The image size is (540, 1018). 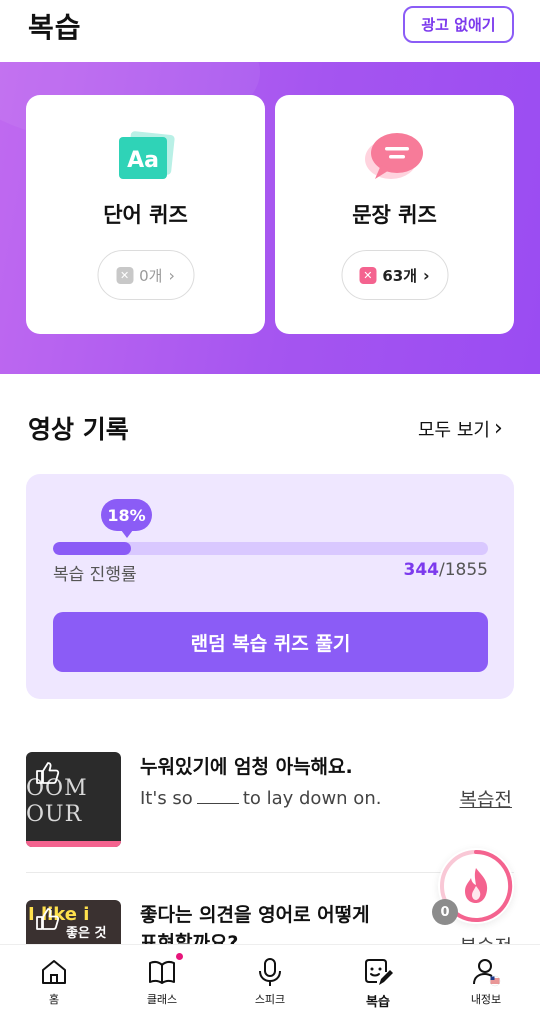 I want to click on chat-bubble-icon, so click(x=394, y=156).